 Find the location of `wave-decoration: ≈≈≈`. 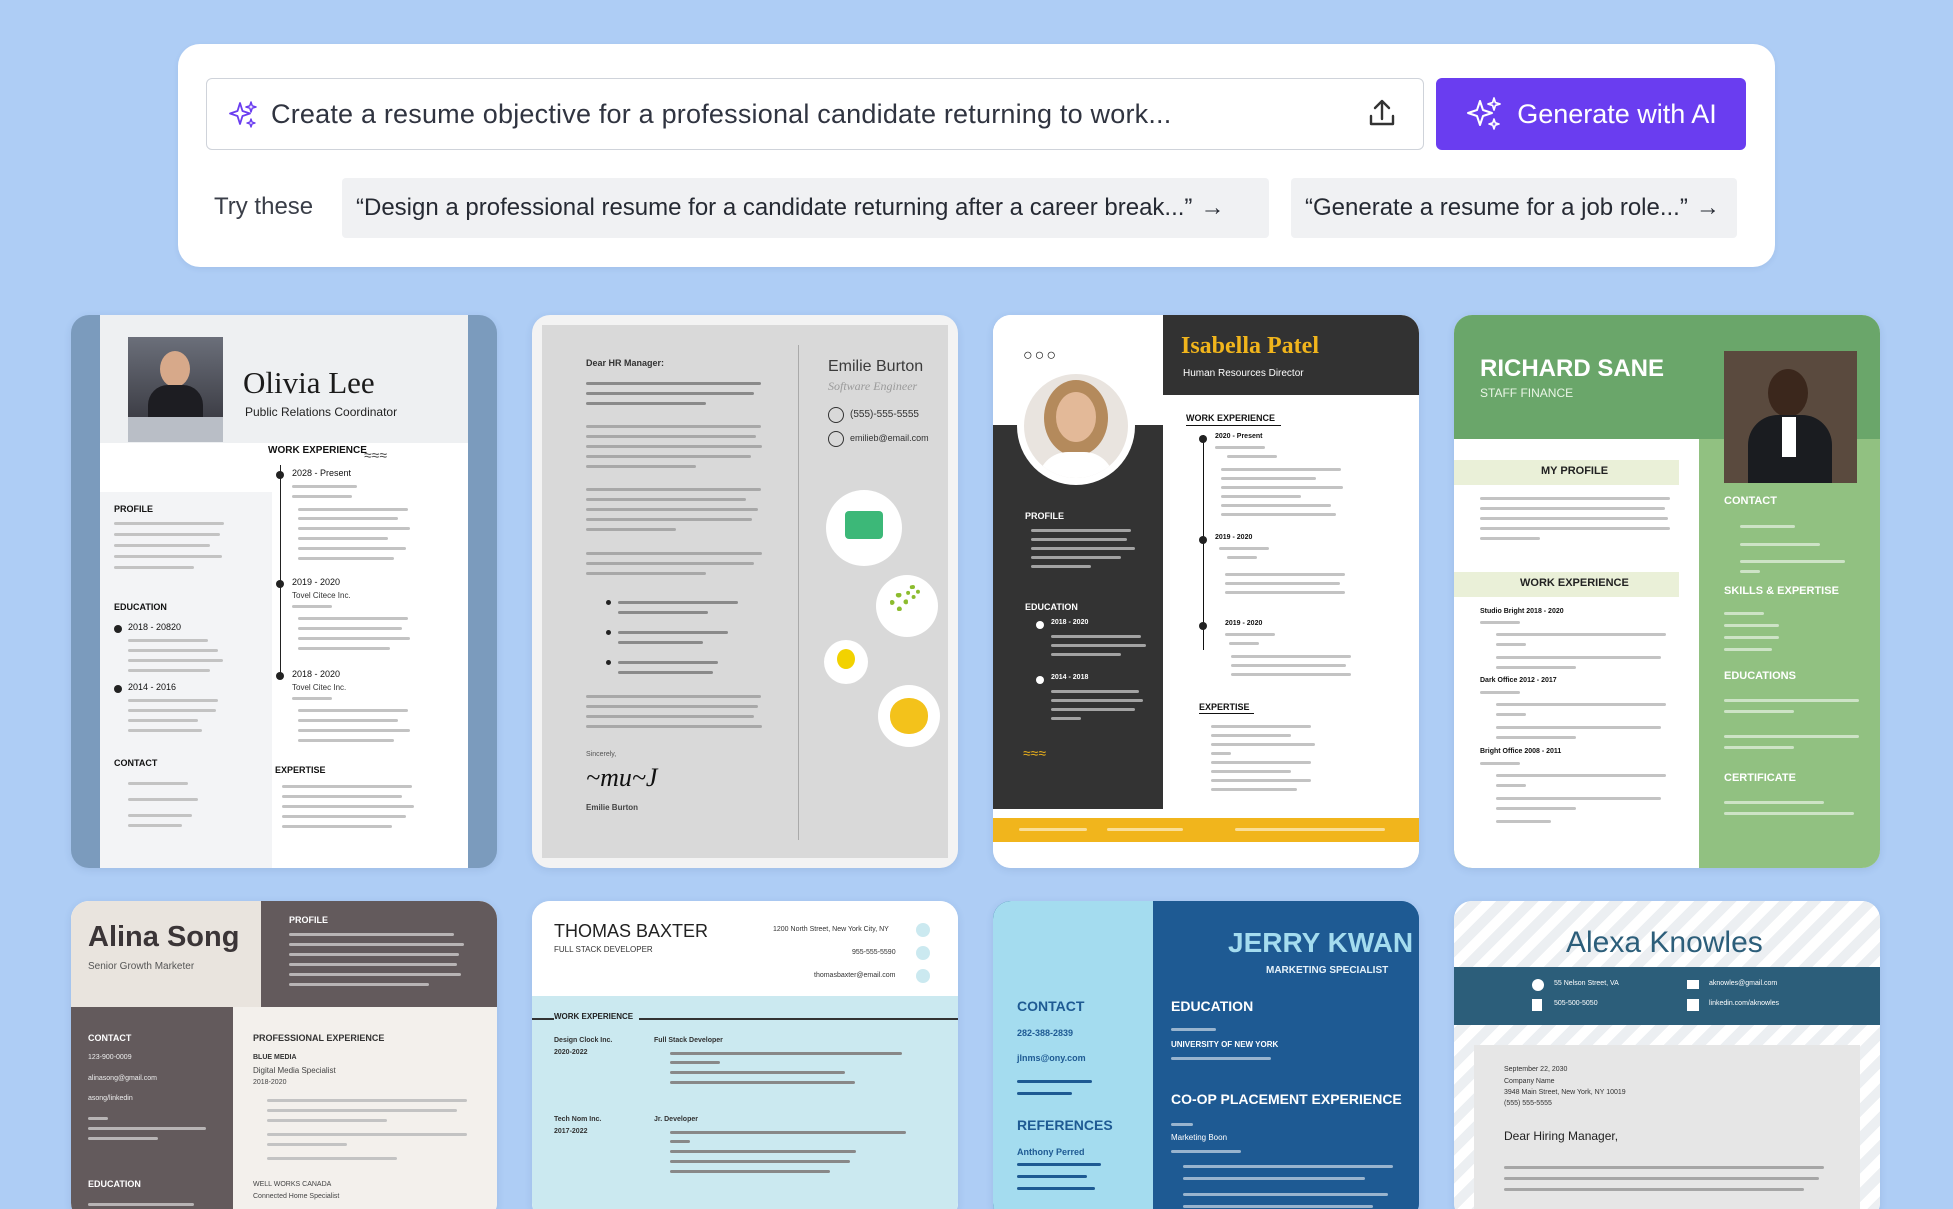

wave-decoration: ≈≈≈ is located at coordinates (1035, 753).